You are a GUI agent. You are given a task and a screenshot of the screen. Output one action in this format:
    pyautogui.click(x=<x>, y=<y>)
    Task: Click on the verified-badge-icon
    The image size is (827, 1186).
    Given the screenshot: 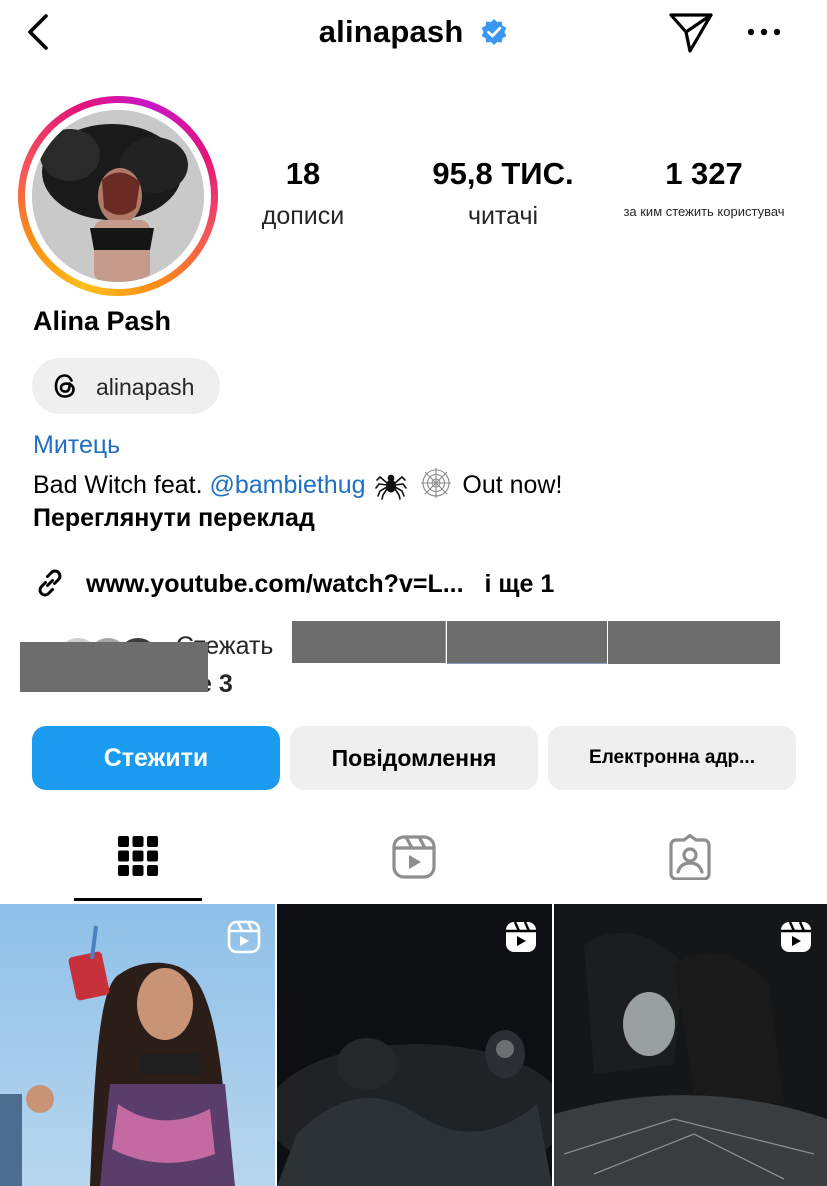 What is the action you would take?
    pyautogui.click(x=494, y=31)
    